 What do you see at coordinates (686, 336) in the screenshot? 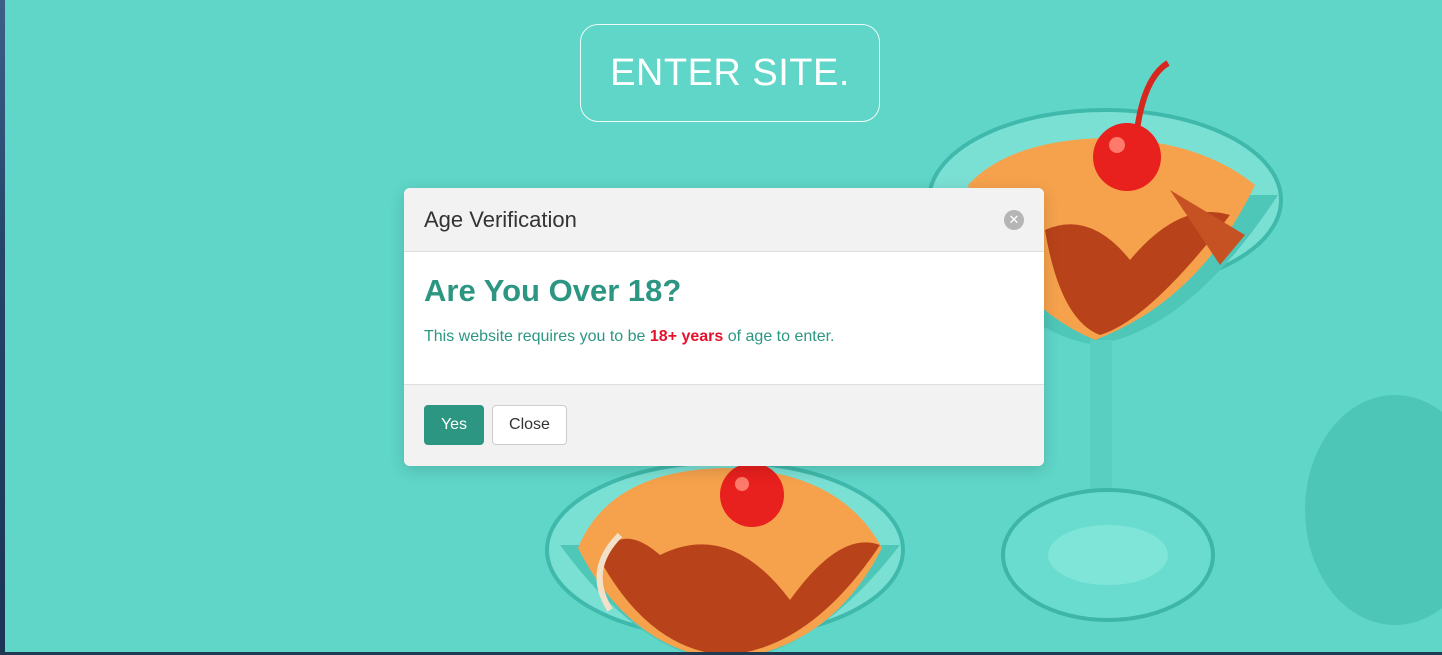
I see `message-highlight: 18+ years` at bounding box center [686, 336].